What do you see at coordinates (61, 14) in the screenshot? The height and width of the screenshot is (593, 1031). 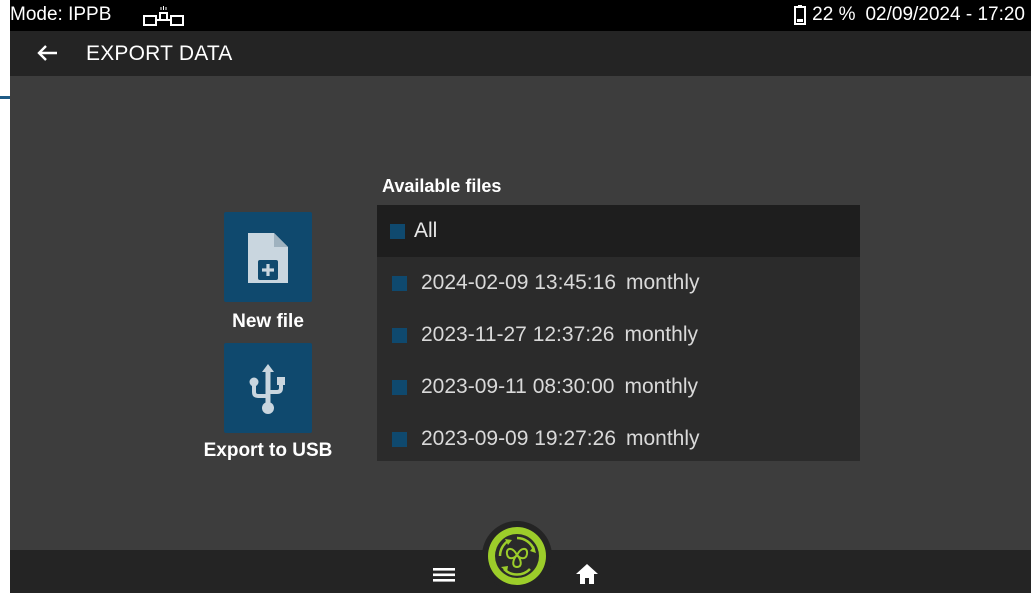 I see `mode-label: Mode: IPPB` at bounding box center [61, 14].